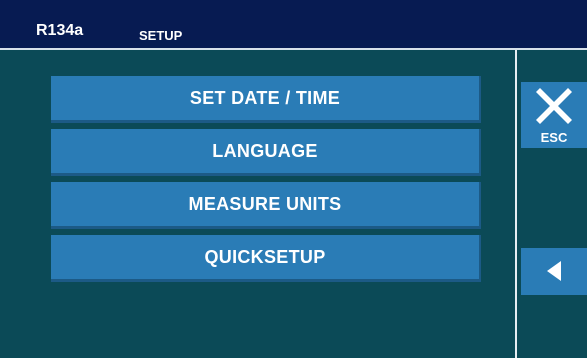 The width and height of the screenshot is (587, 358). I want to click on quicksetup-button: QUICKSETUP, so click(266, 258).